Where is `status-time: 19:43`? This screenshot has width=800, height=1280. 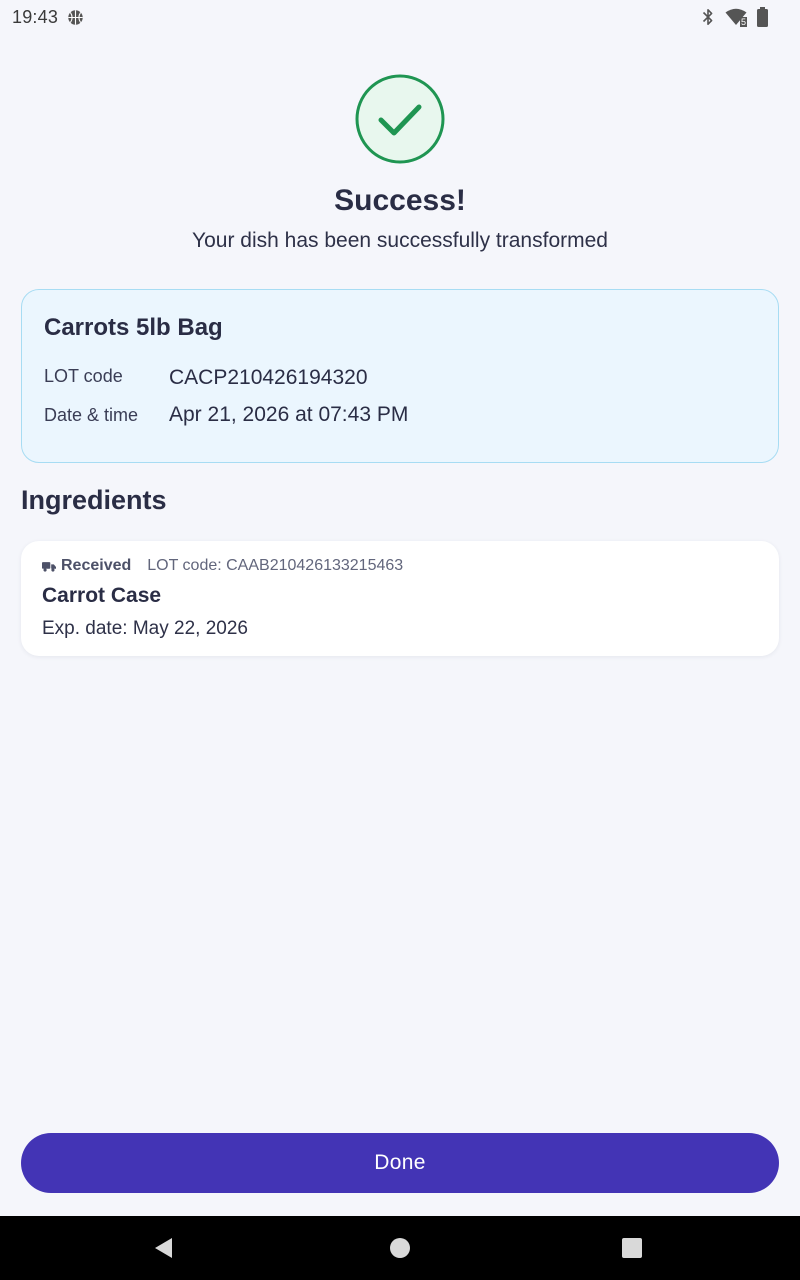
status-time: 19:43 is located at coordinates (35, 16).